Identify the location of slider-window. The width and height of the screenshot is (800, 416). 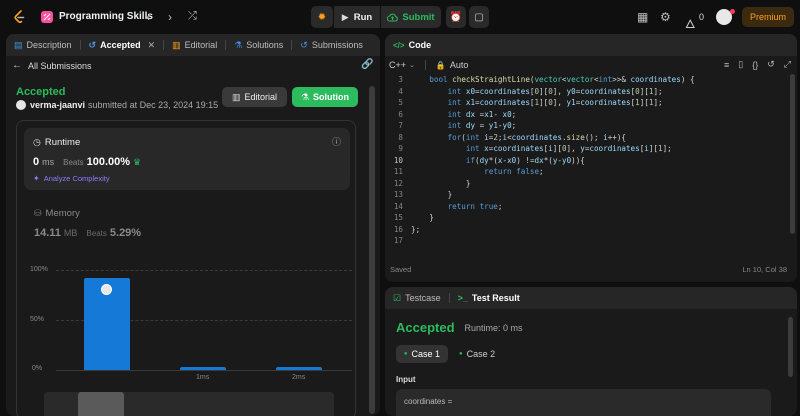
(101, 404).